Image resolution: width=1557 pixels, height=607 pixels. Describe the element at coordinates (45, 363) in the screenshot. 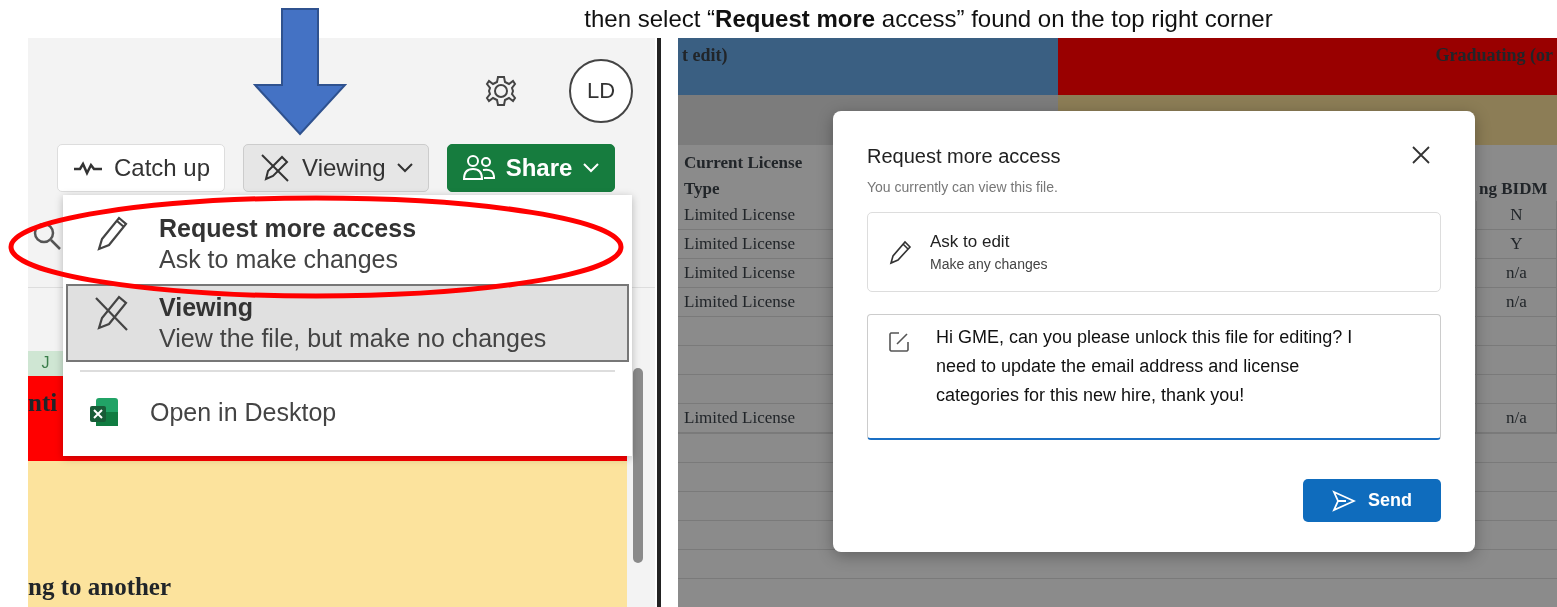

I see `column-header: J` at that location.